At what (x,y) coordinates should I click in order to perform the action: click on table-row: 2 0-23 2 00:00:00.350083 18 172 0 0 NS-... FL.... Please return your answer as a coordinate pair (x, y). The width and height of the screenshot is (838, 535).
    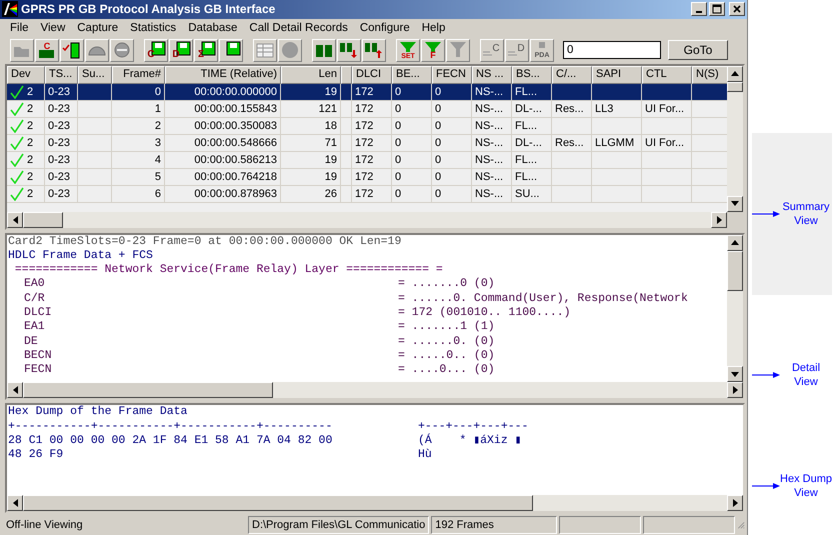
    Looking at the image, I should click on (367, 126).